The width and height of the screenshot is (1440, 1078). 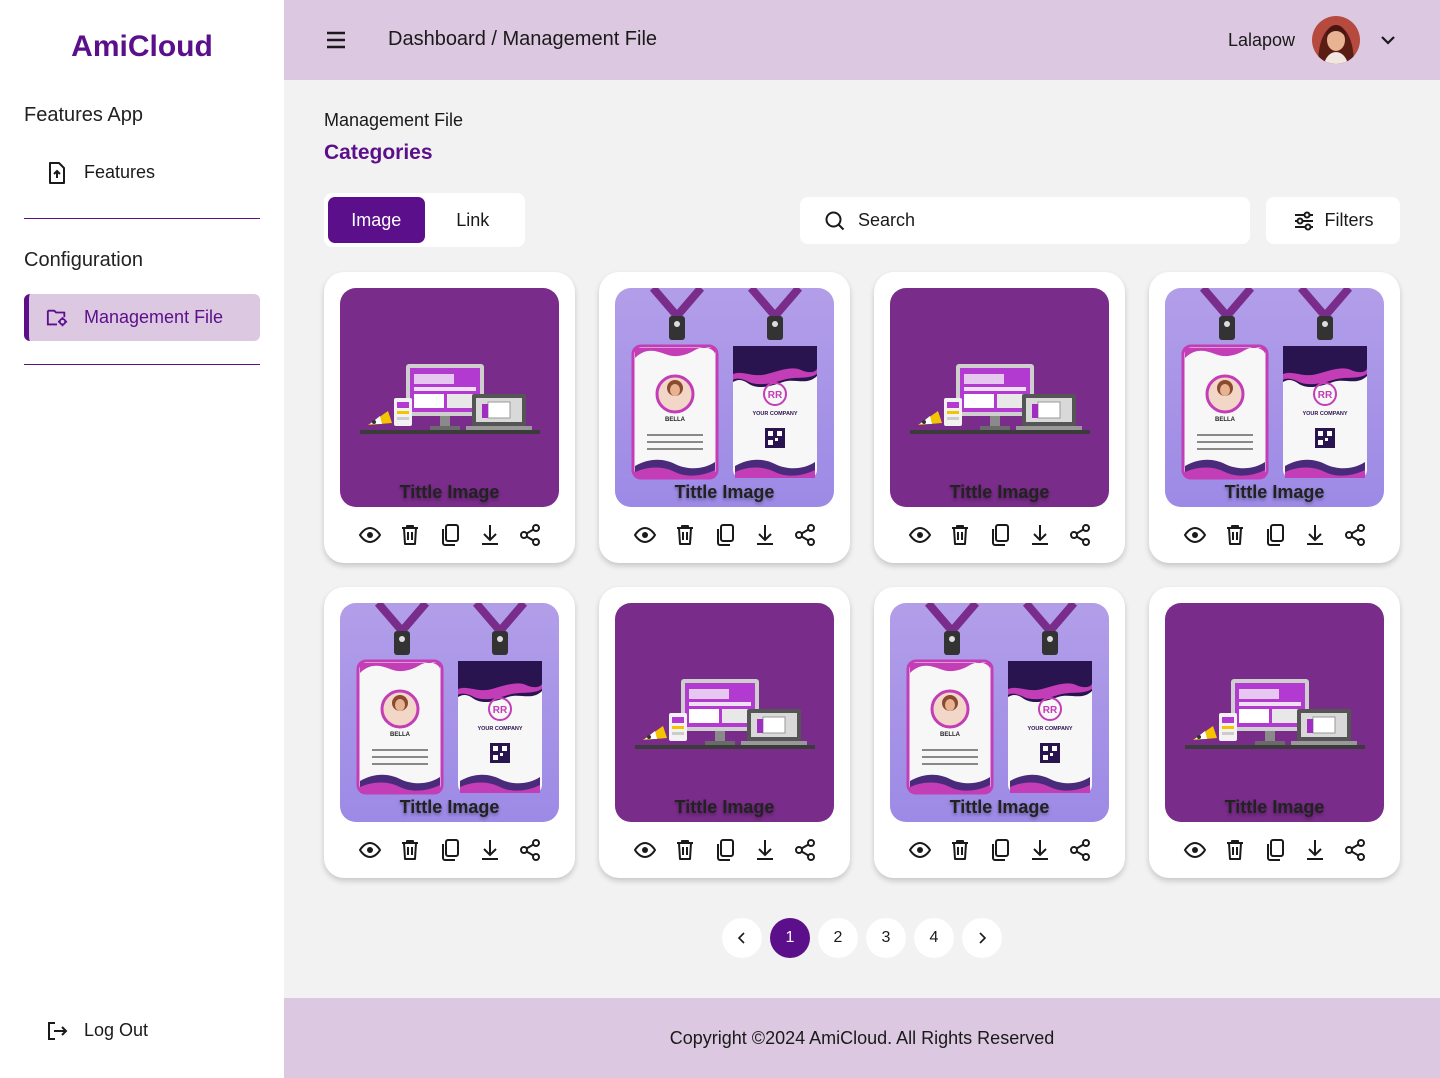 What do you see at coordinates (838, 938) in the screenshot?
I see `page-button: 2` at bounding box center [838, 938].